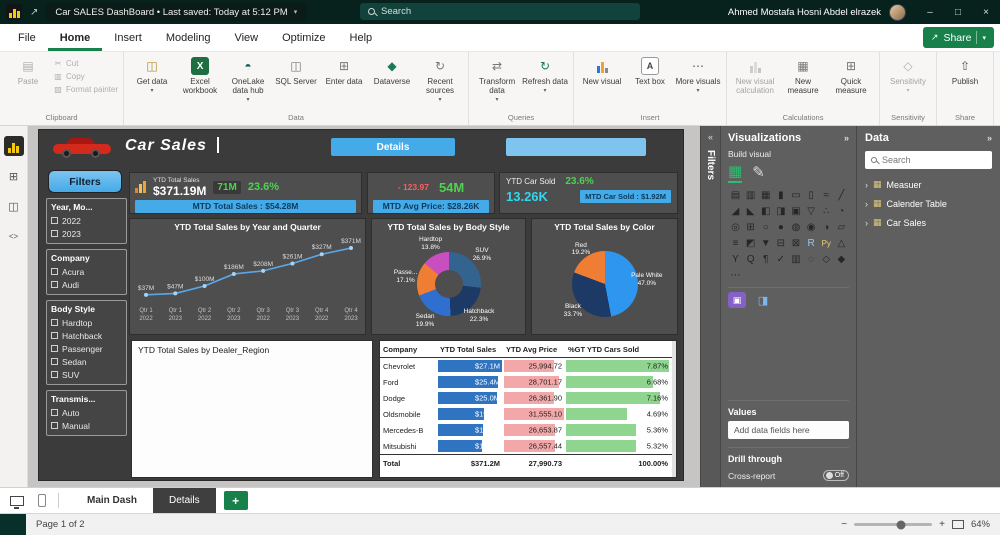 The image size is (1000, 535). What do you see at coordinates (957, 524) in the screenshot?
I see `fit-to-page-icon` at bounding box center [957, 524].